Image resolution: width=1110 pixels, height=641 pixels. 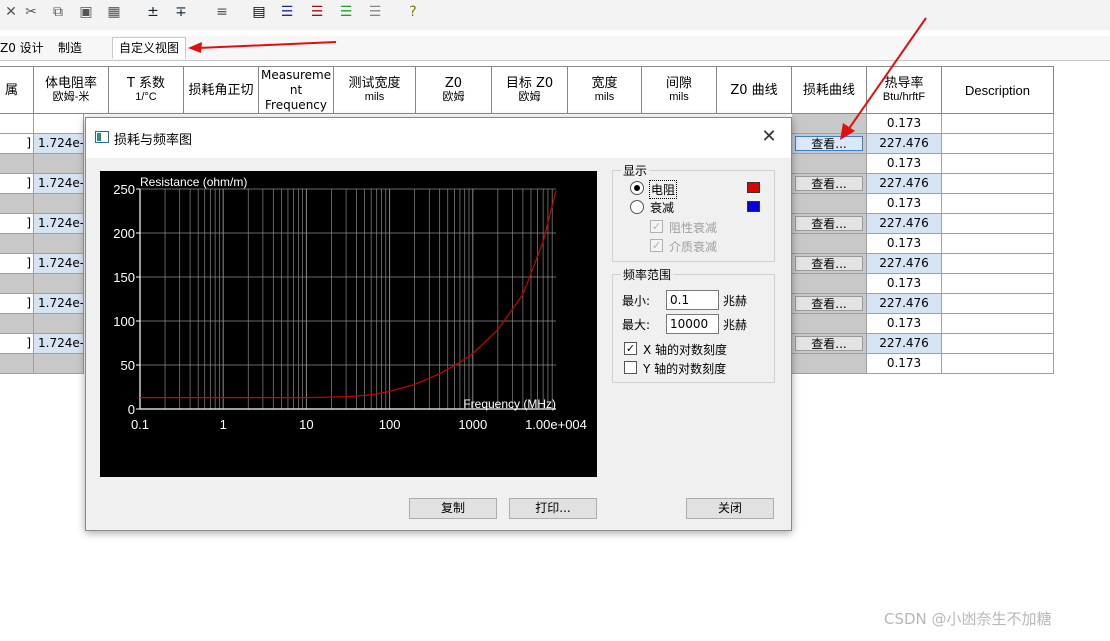 I want to click on attenuation-radio, so click(x=637, y=207).